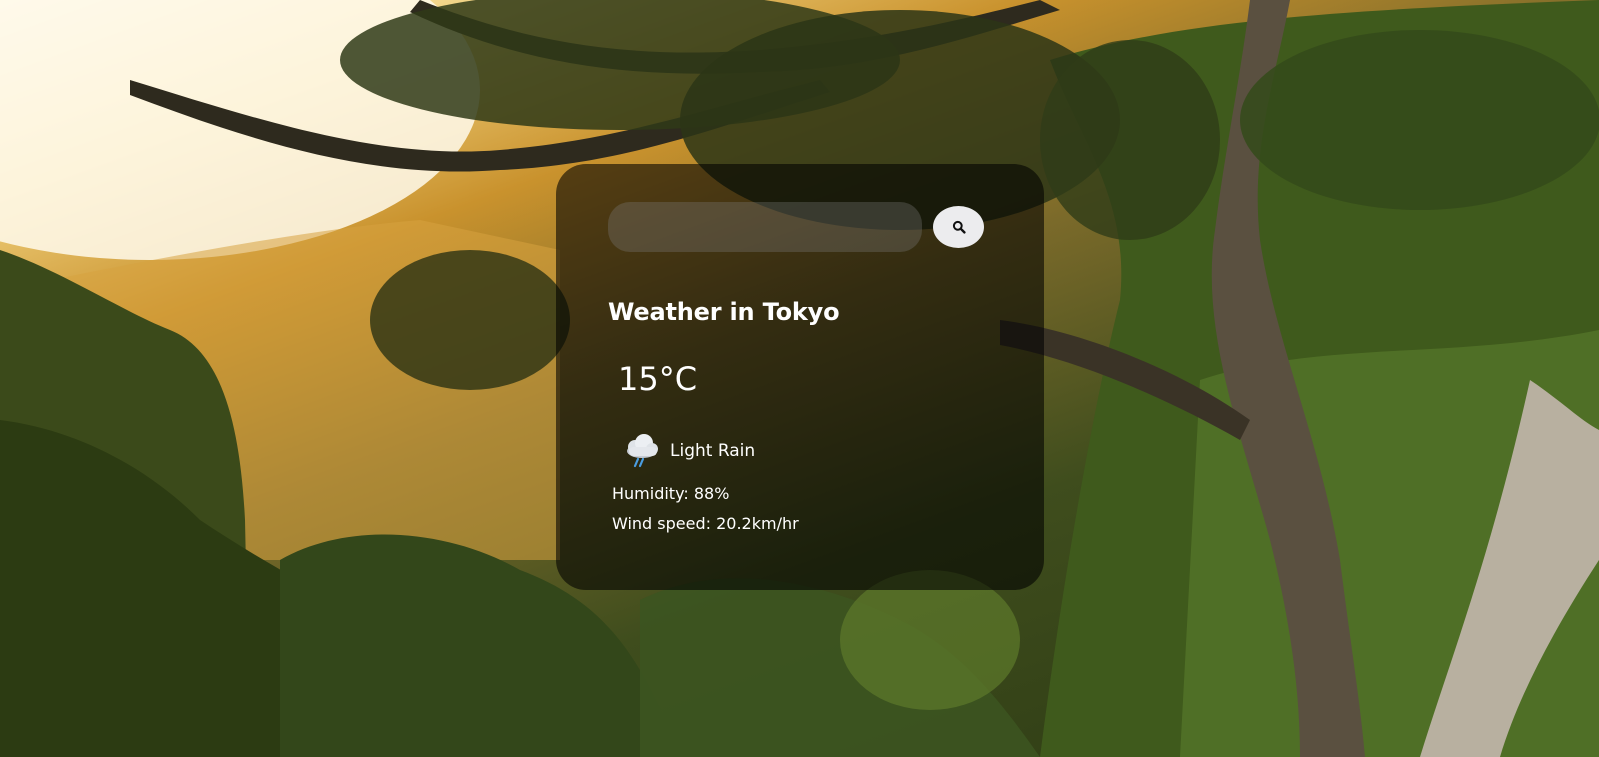 This screenshot has width=1599, height=757. Describe the element at coordinates (658, 379) in the screenshot. I see `temperature: 15°C` at that location.